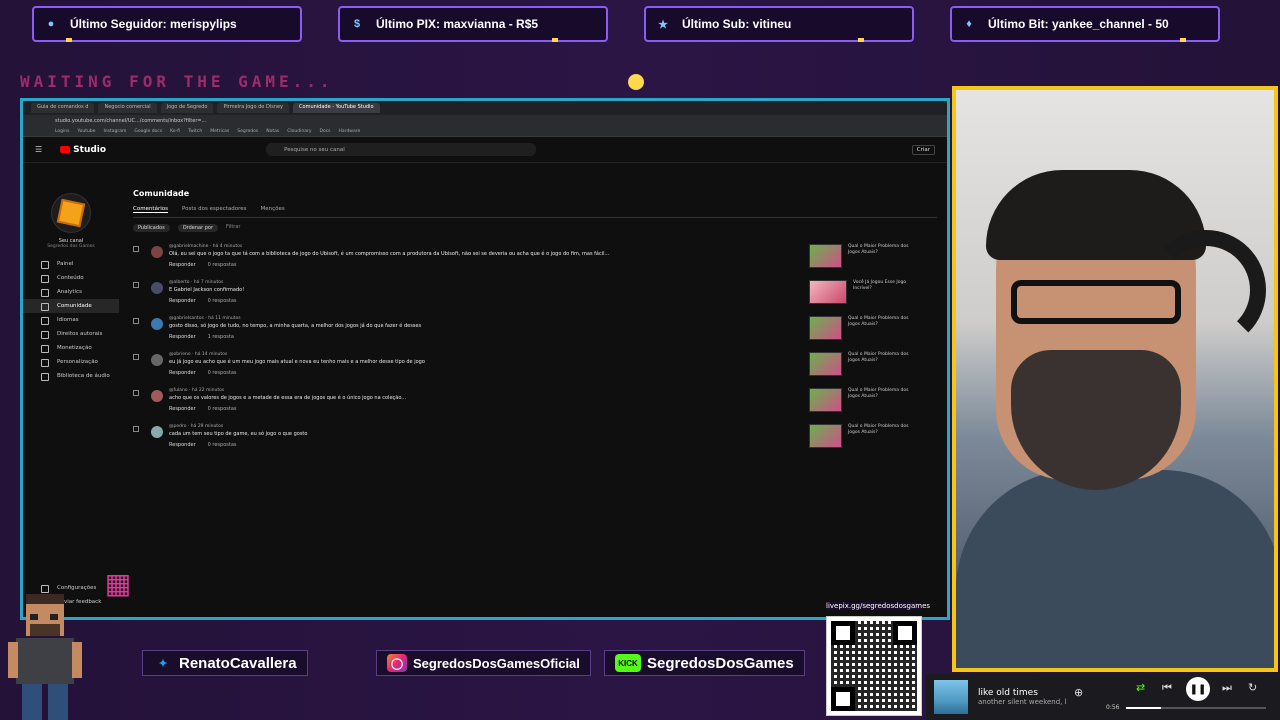  Describe the element at coordinates (151, 228) in the screenshot. I see `filter-published-chip: Publicados` at that location.